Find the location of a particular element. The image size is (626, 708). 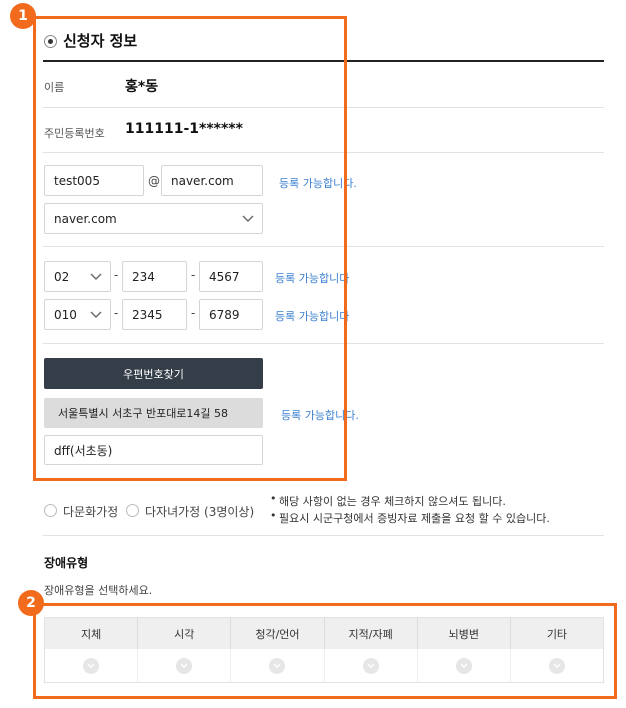

disability-title: 장애유형 is located at coordinates (66, 563).